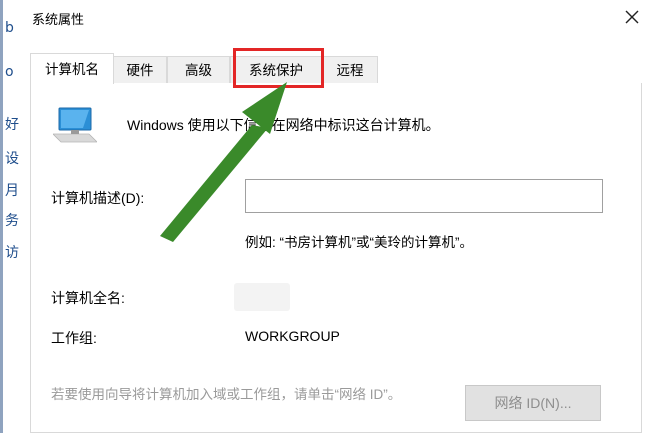 The width and height of the screenshot is (652, 433). What do you see at coordinates (12, 191) in the screenshot?
I see `background-glyph: 月` at bounding box center [12, 191].